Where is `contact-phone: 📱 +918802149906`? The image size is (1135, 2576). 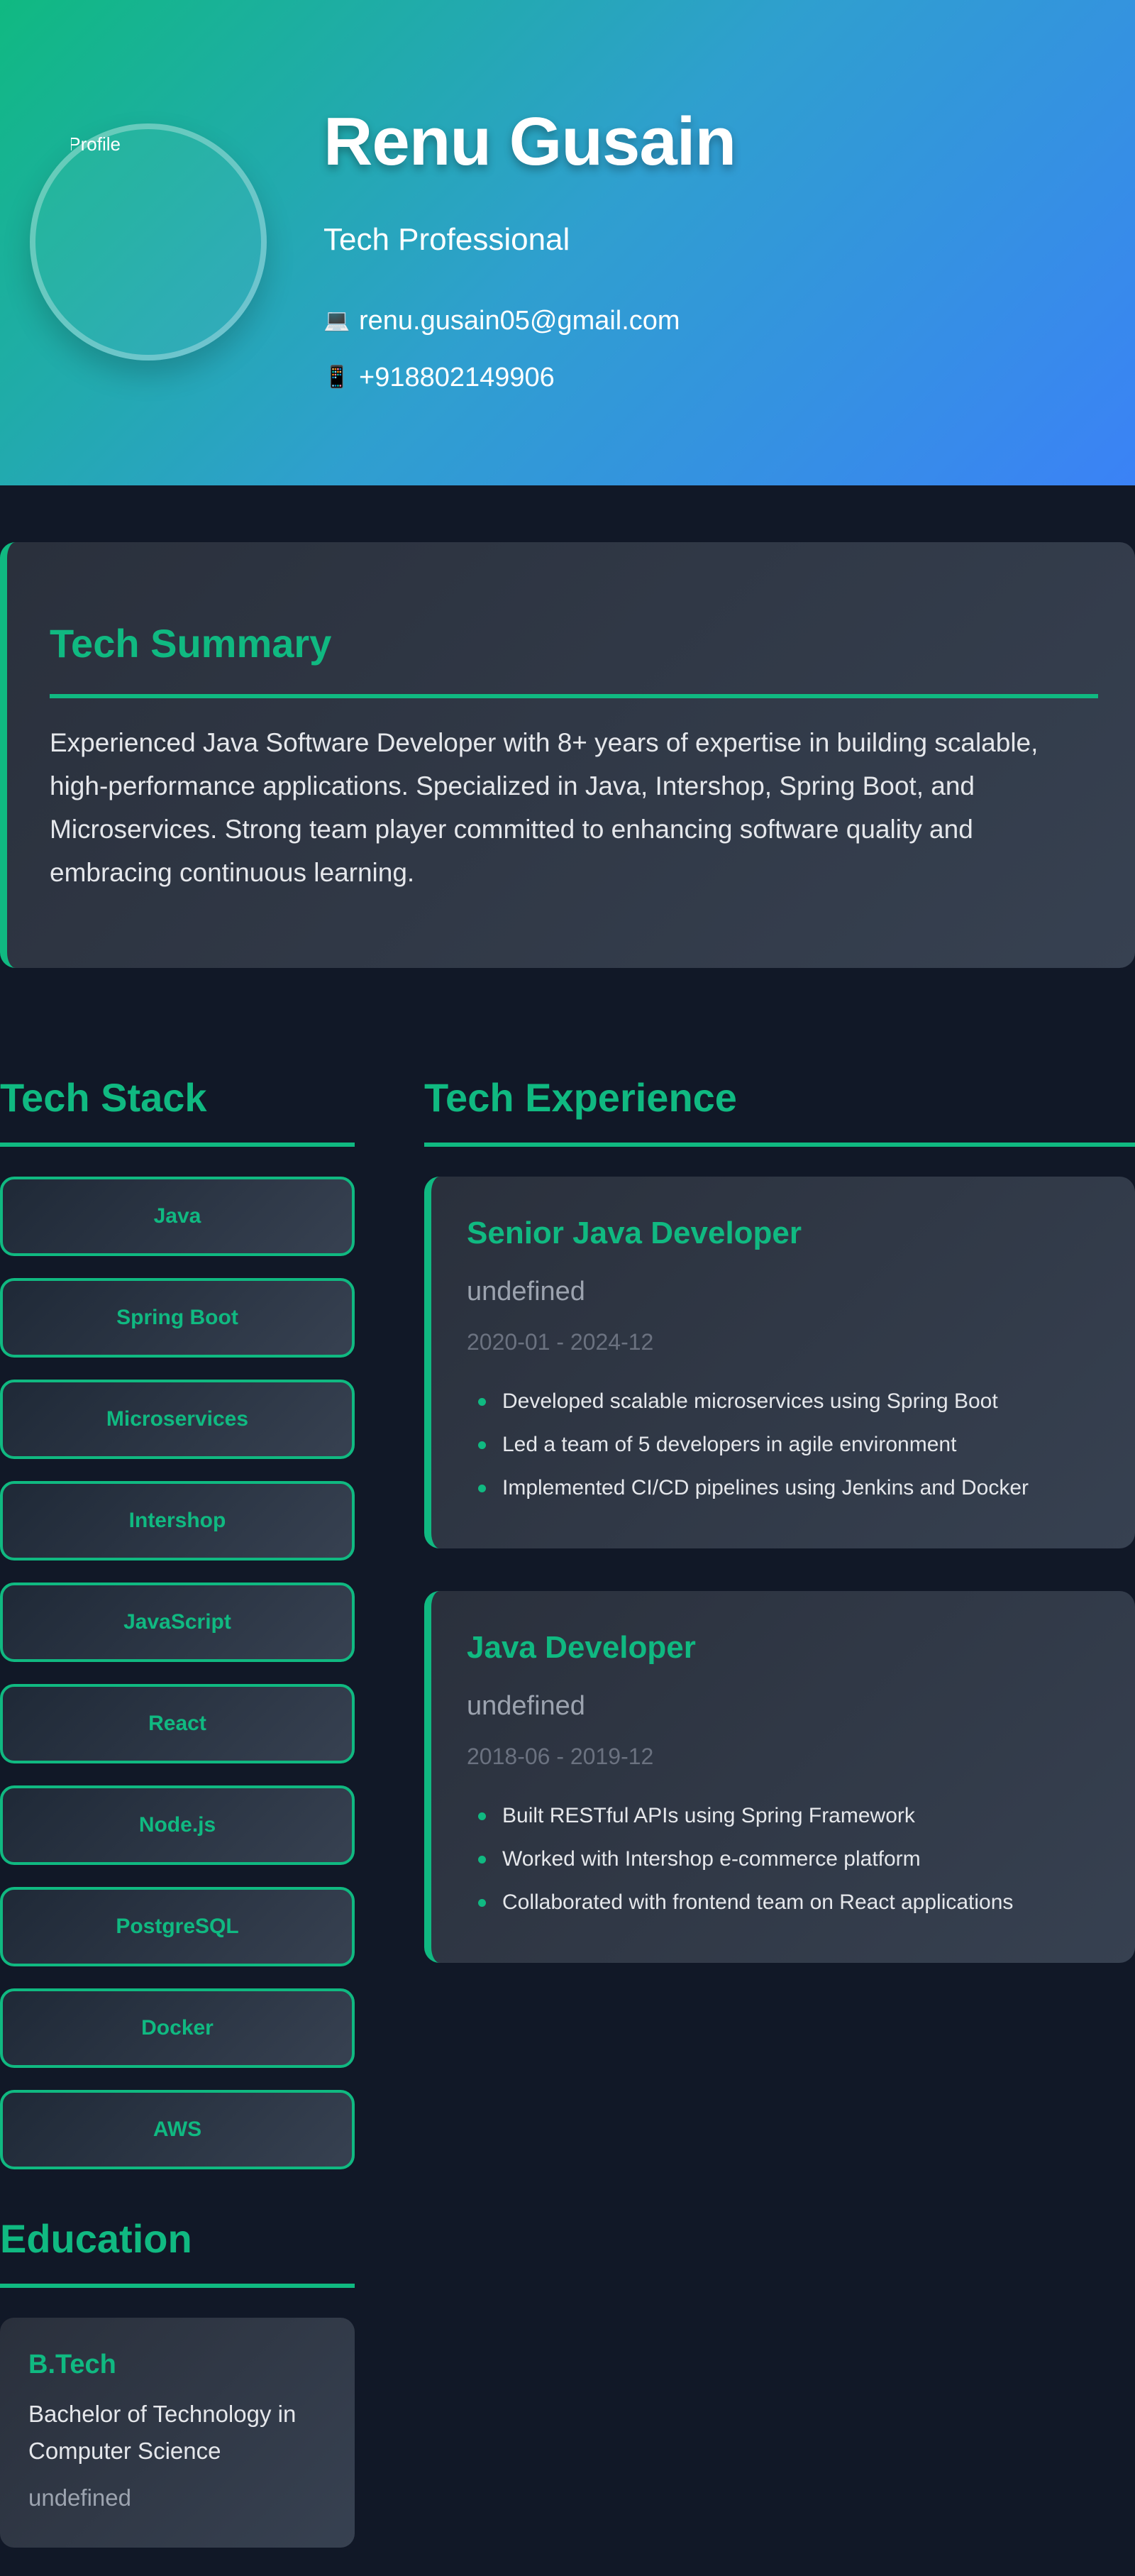
contact-phone: 📱 +918802149906 is located at coordinates (439, 377).